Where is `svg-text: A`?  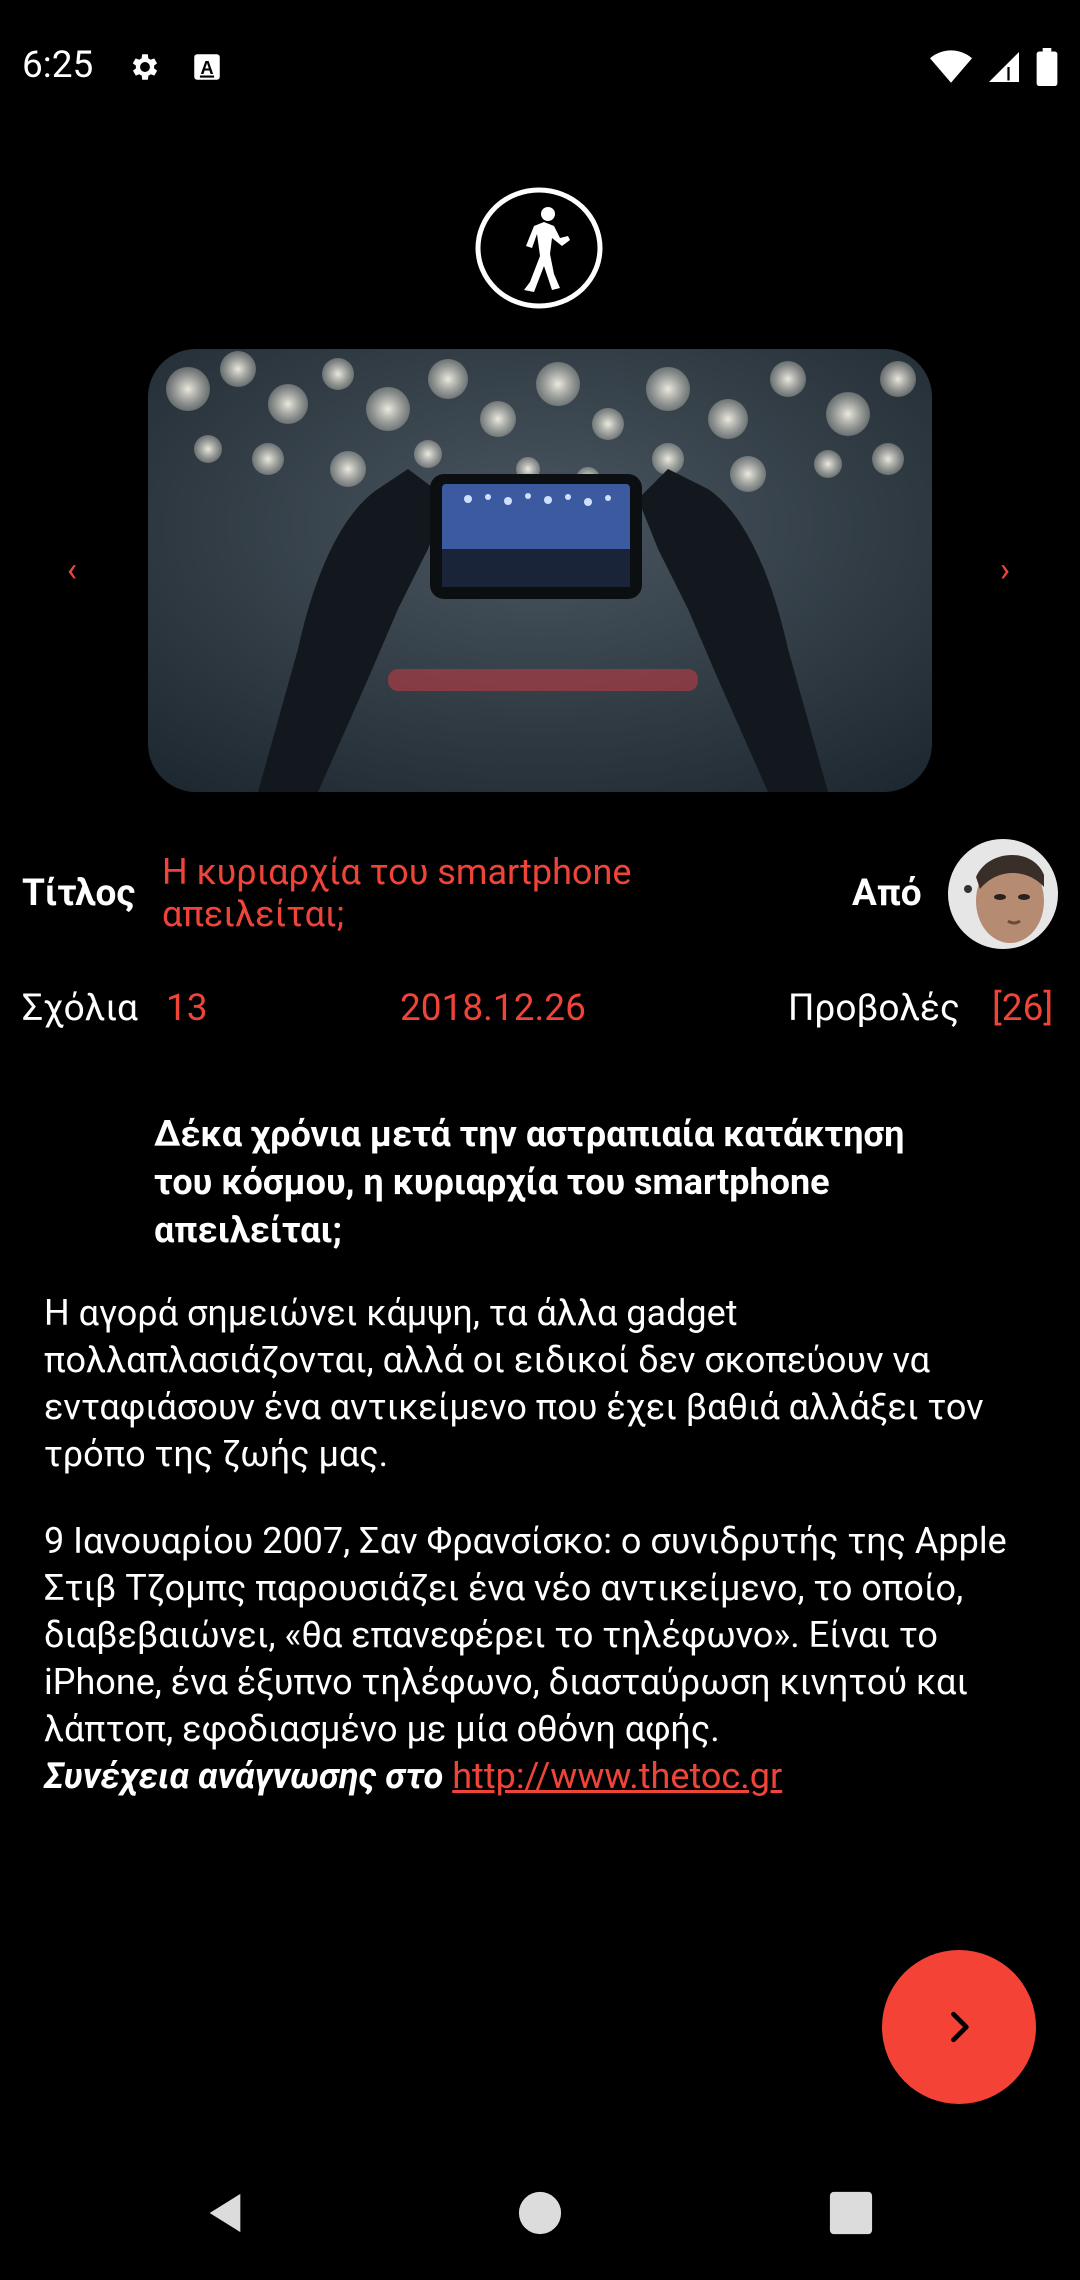 svg-text: A is located at coordinates (206, 67).